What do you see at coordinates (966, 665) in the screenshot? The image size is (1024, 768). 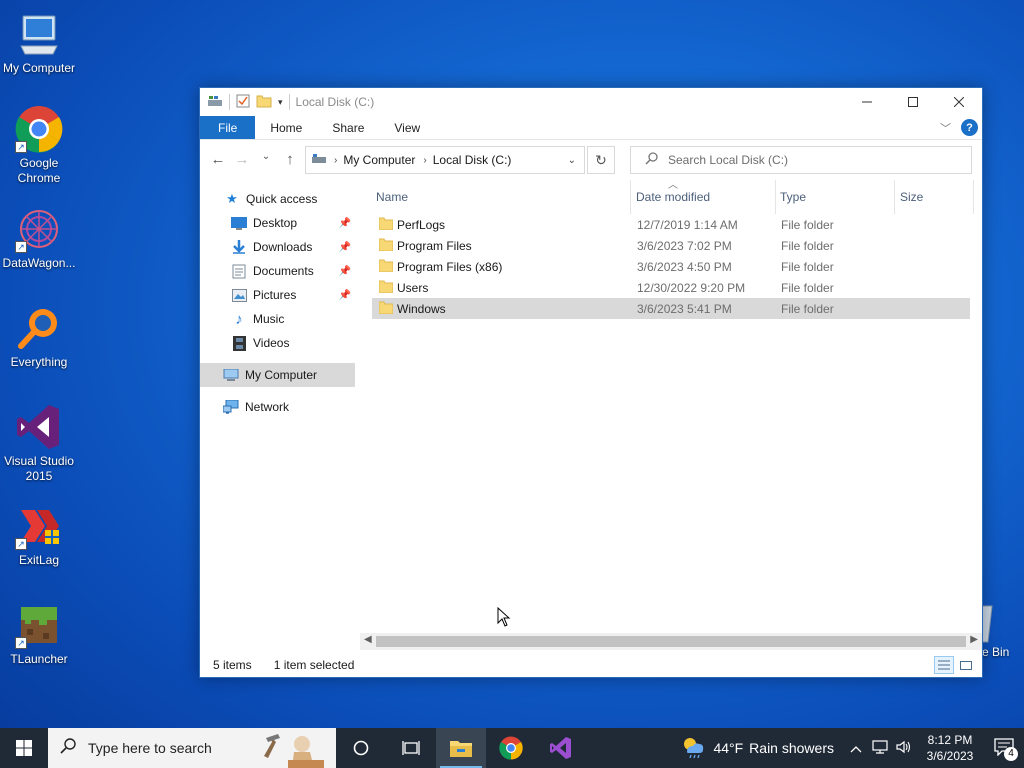 I see `large-icons-view-button` at bounding box center [966, 665].